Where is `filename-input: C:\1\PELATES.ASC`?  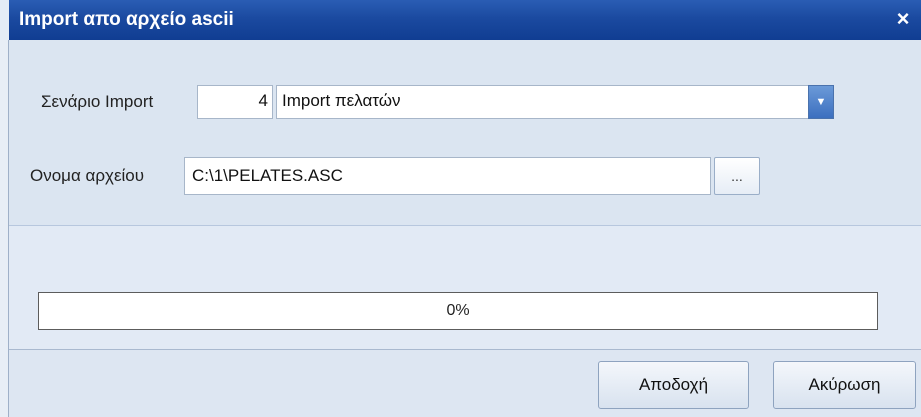 filename-input: C:\1\PELATES.ASC is located at coordinates (447, 176).